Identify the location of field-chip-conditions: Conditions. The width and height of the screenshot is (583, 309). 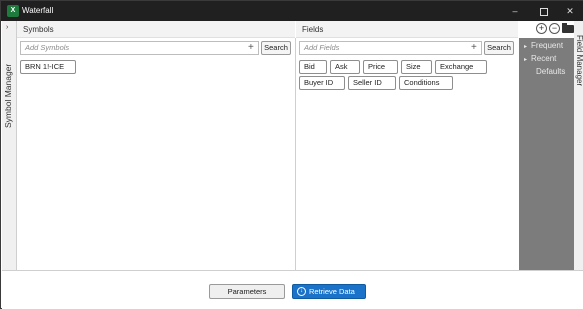
(426, 83).